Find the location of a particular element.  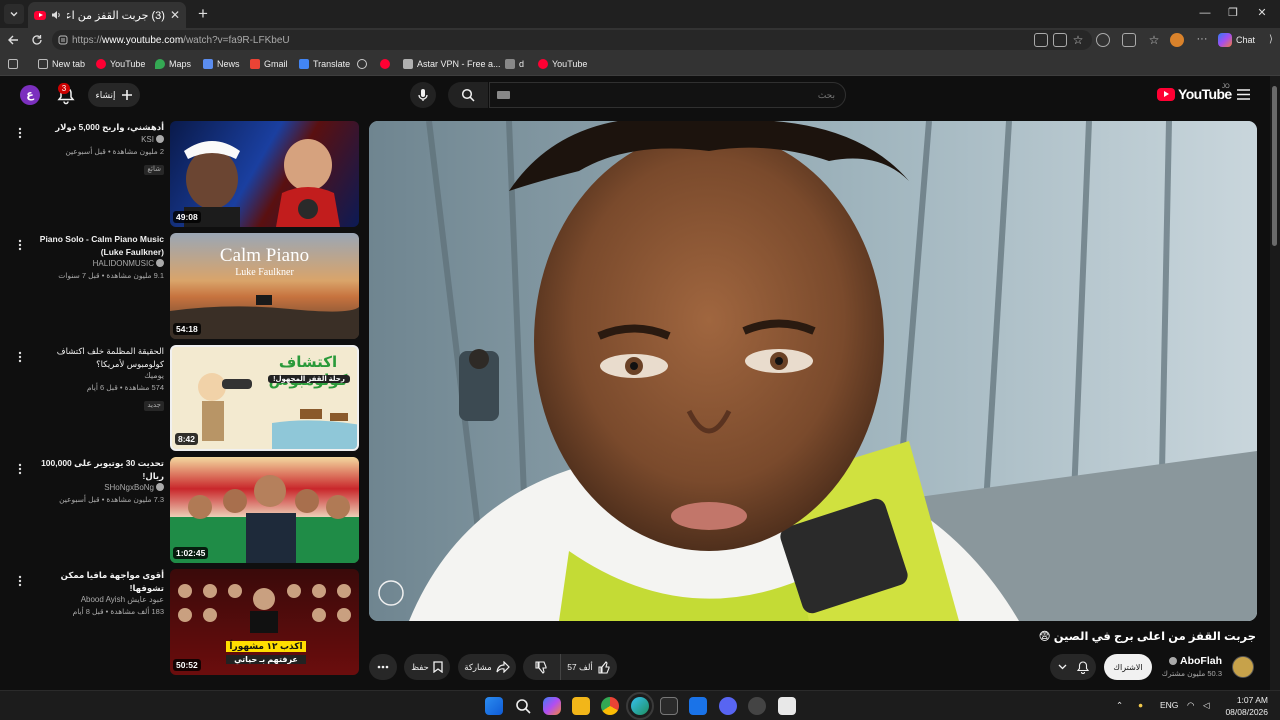

chrome-icon is located at coordinates (610, 706).